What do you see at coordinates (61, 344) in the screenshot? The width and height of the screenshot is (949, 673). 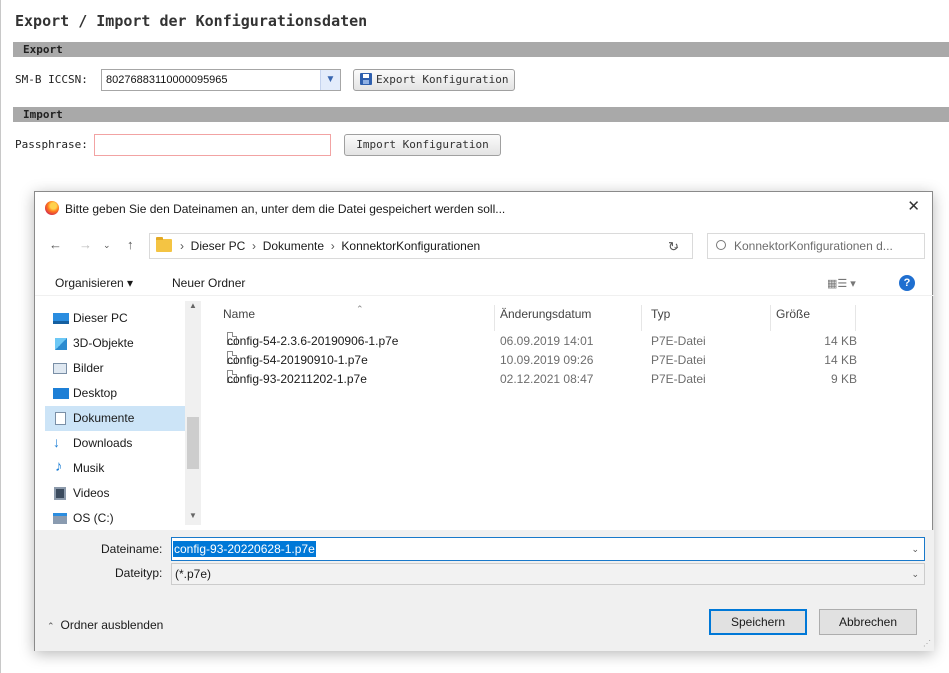 I see `cube-icon` at bounding box center [61, 344].